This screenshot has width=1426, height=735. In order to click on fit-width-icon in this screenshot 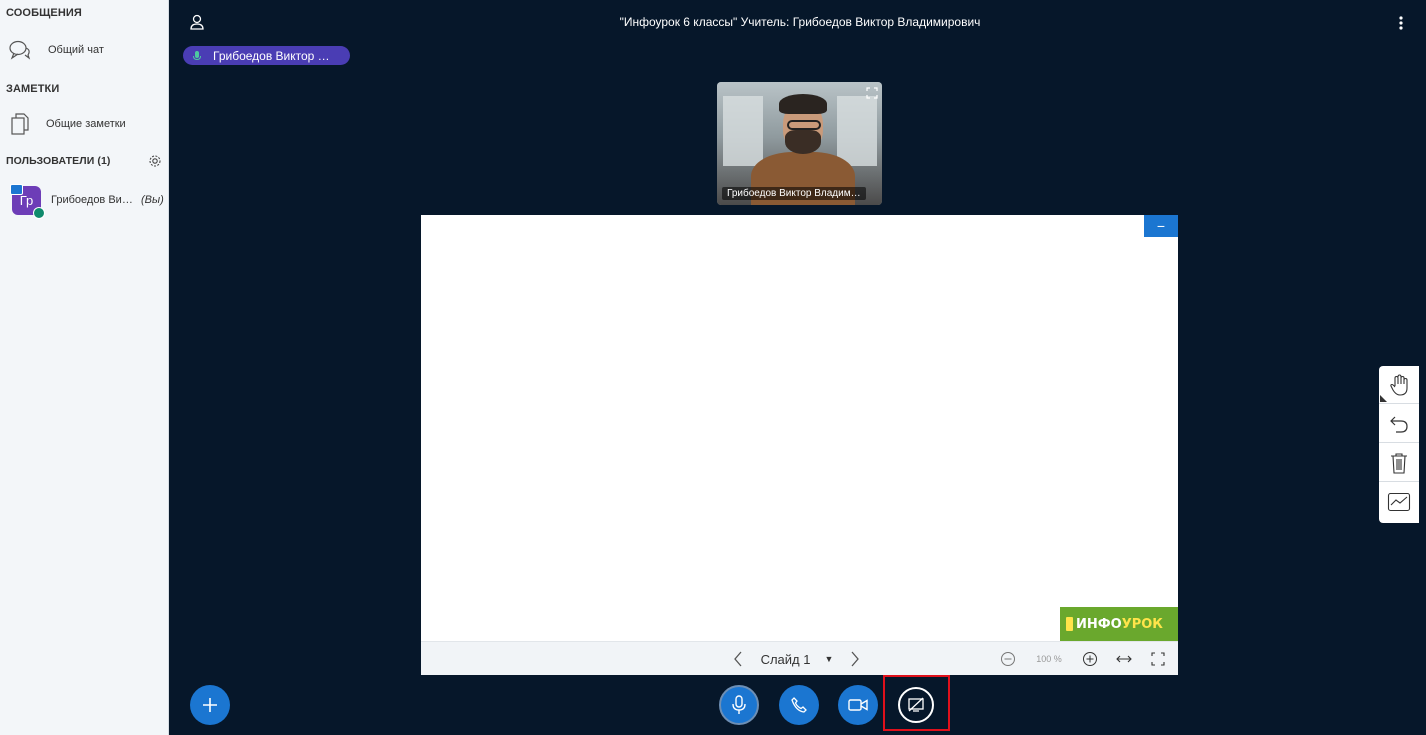, I will do `click(1124, 659)`.